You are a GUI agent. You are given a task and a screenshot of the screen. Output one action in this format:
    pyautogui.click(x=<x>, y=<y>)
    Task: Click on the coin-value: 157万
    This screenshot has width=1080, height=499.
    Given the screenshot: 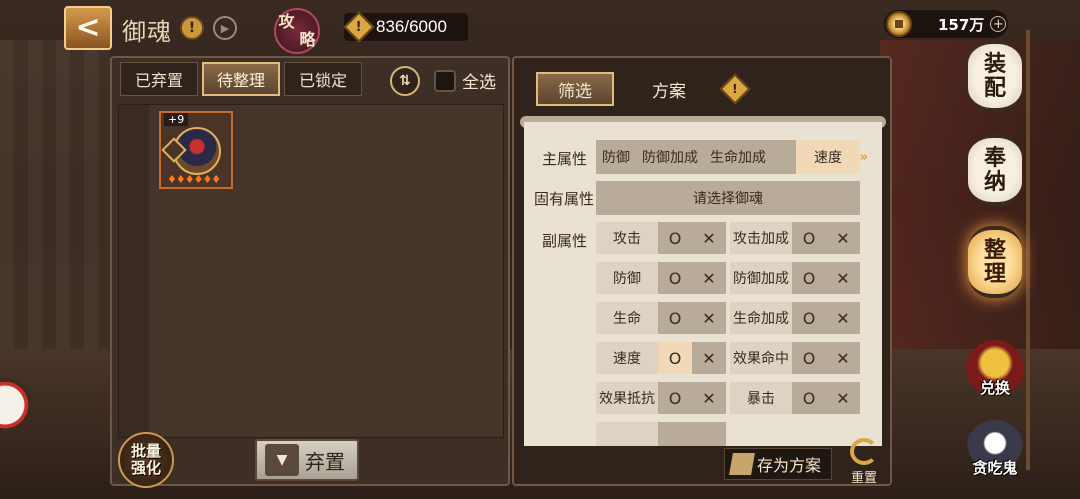 What is the action you would take?
    pyautogui.click(x=961, y=24)
    